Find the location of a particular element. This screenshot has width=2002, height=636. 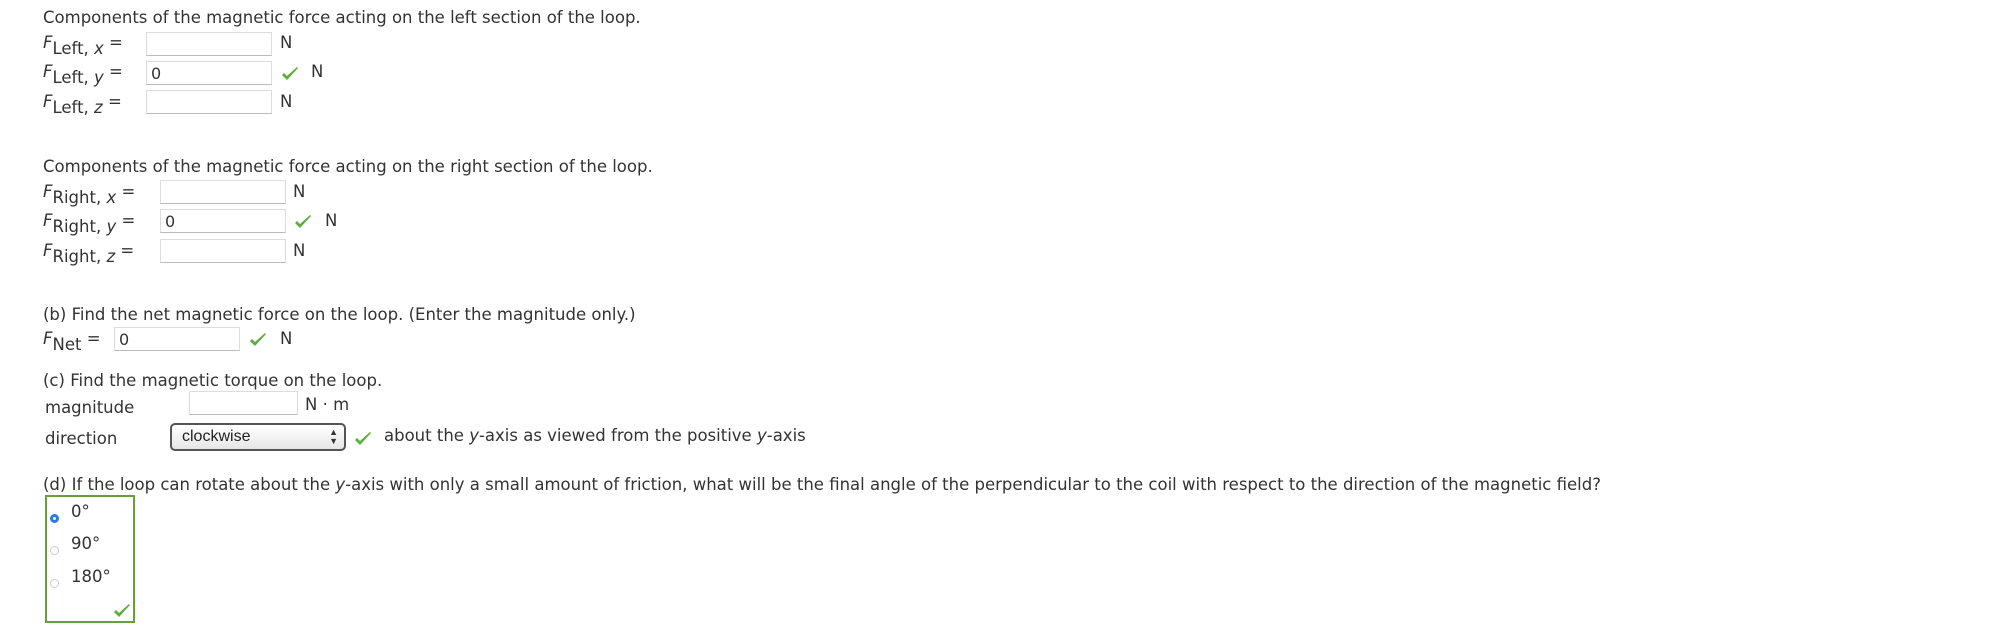

radio-90-deg is located at coordinates (54, 550).